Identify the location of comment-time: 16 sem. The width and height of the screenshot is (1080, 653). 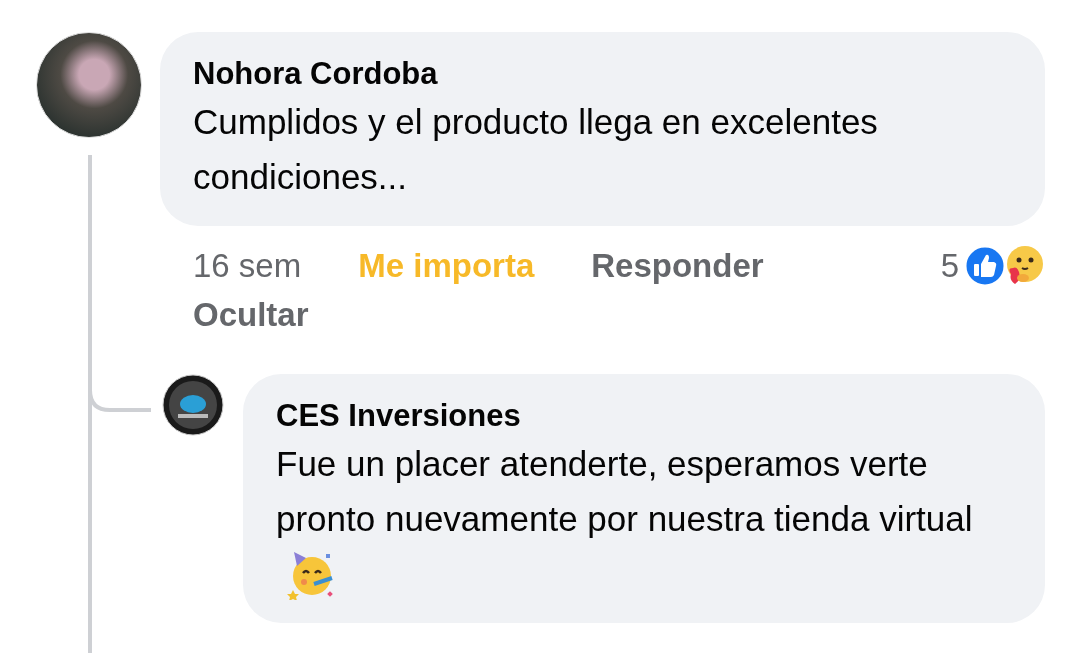
(247, 266).